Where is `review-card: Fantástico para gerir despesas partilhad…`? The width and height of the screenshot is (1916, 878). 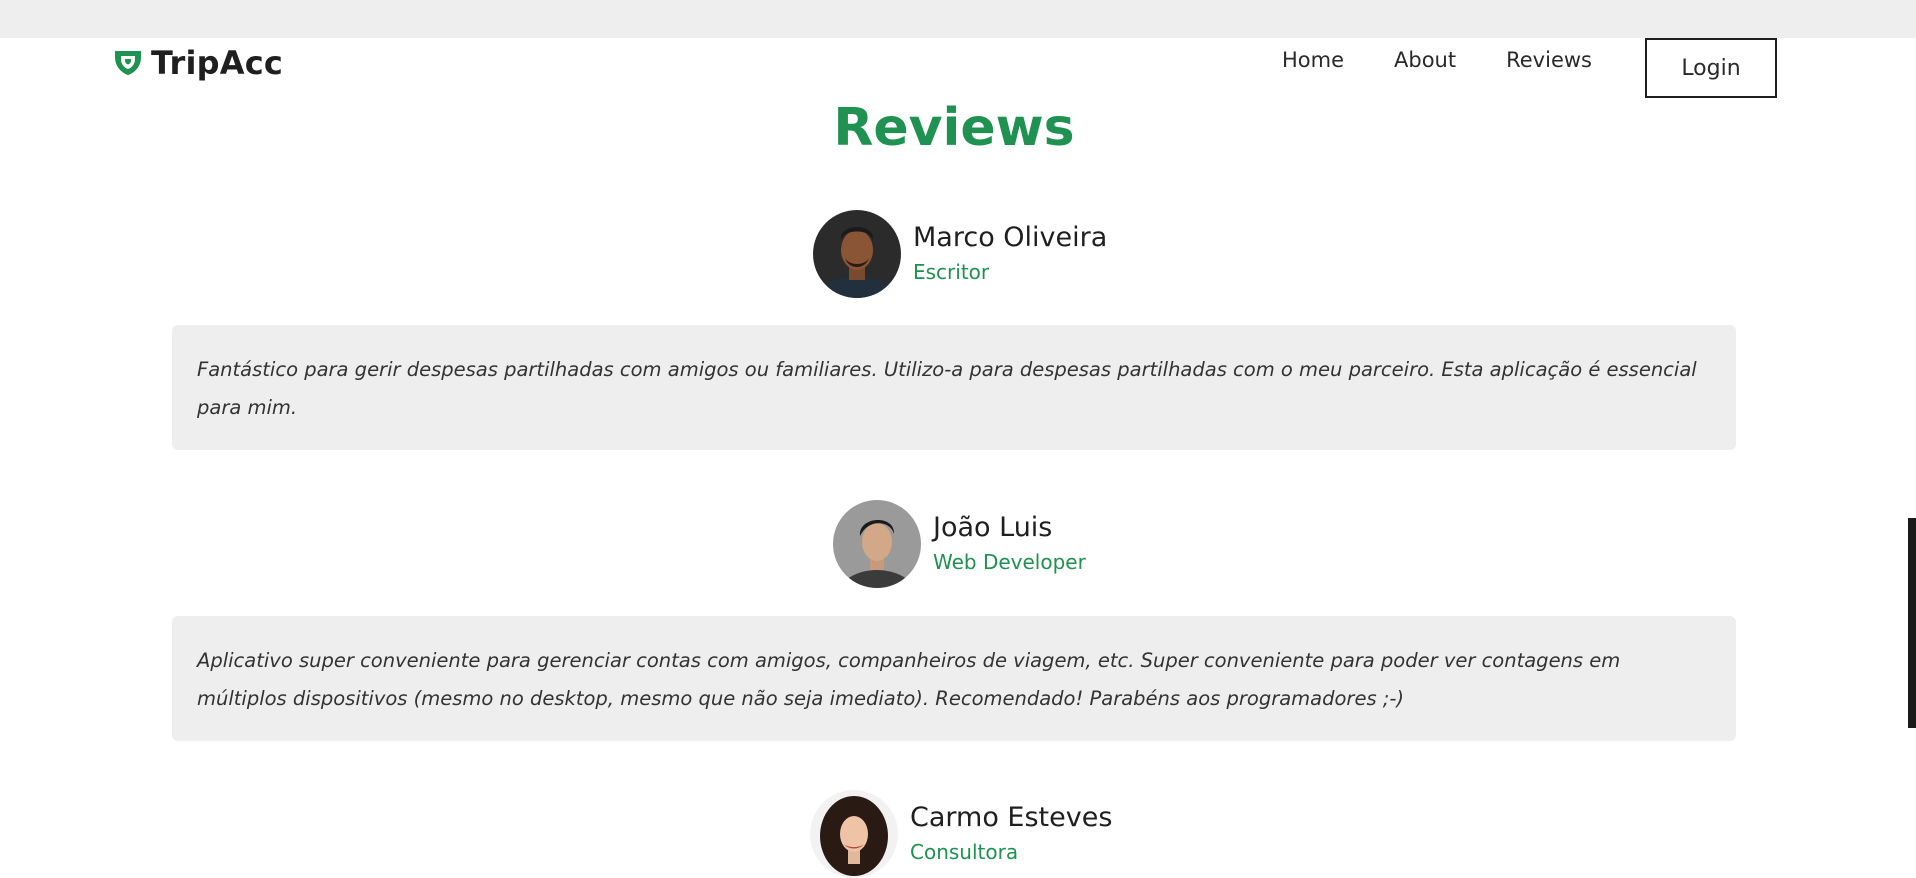
review-card: Fantástico para gerir despesas partilhad… is located at coordinates (954, 387).